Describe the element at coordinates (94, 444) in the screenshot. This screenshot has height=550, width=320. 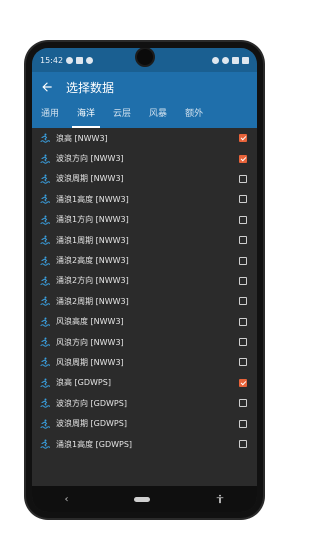
I see `list-item-label: 涌浪1高度 [GDWPS]` at that location.